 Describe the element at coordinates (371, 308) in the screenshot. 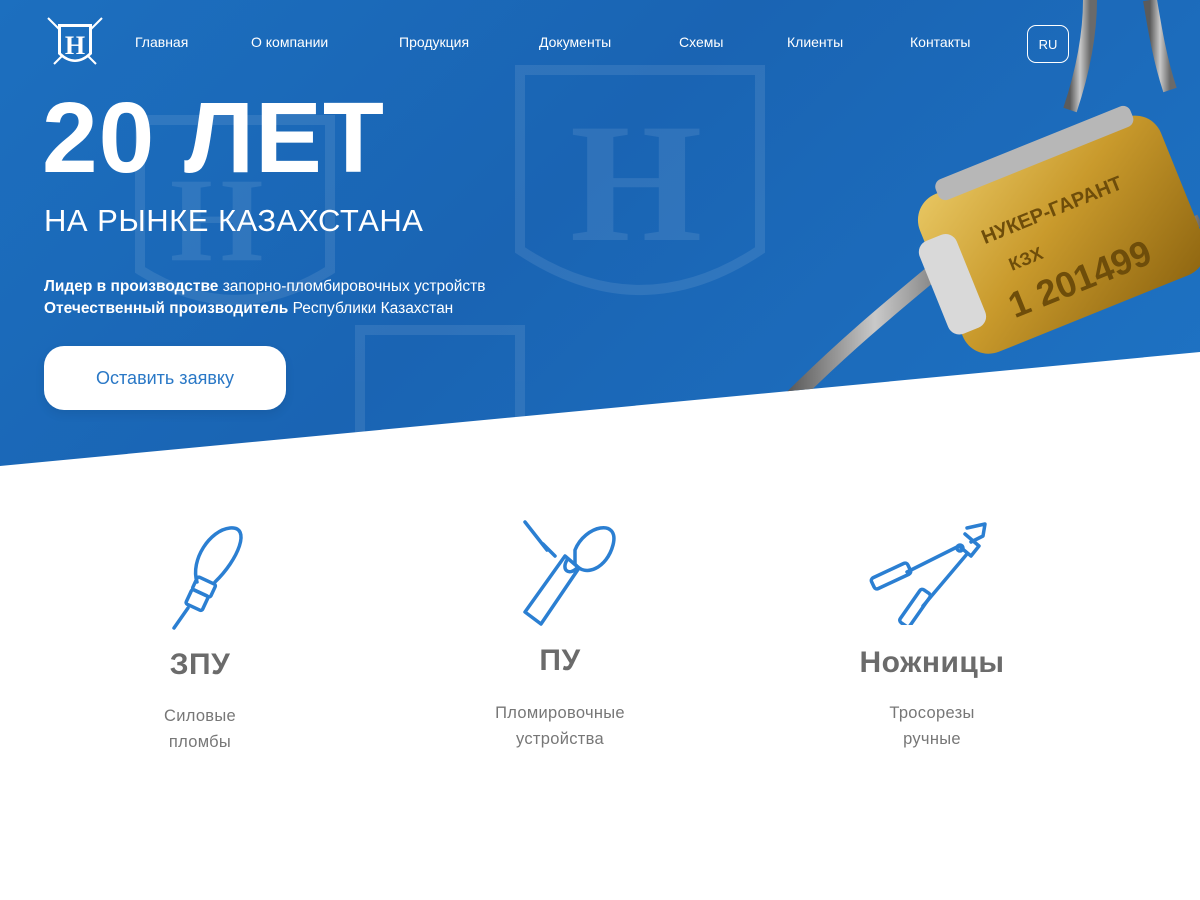

I see `hero-line-2-rest: Республики Казахстан` at that location.